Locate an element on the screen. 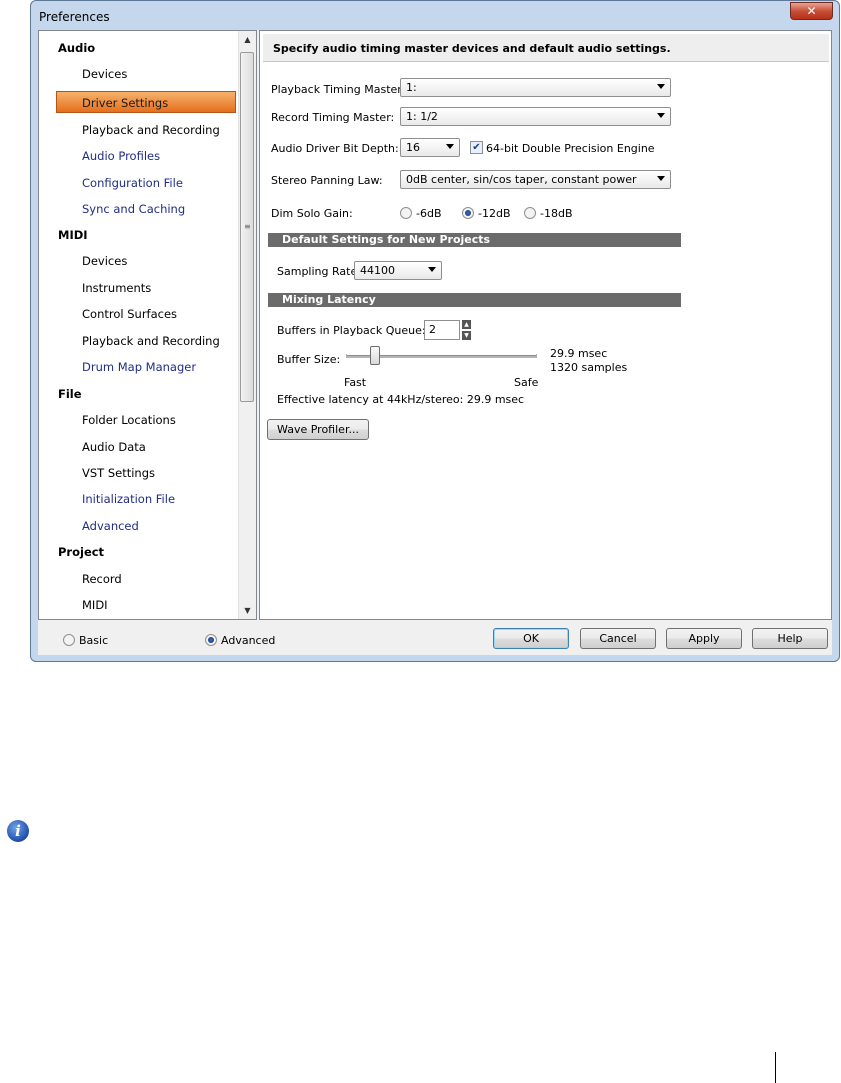 The height and width of the screenshot is (1083, 841). tree-item-drum-map-manager: Drum Map Manager is located at coordinates (139, 367).